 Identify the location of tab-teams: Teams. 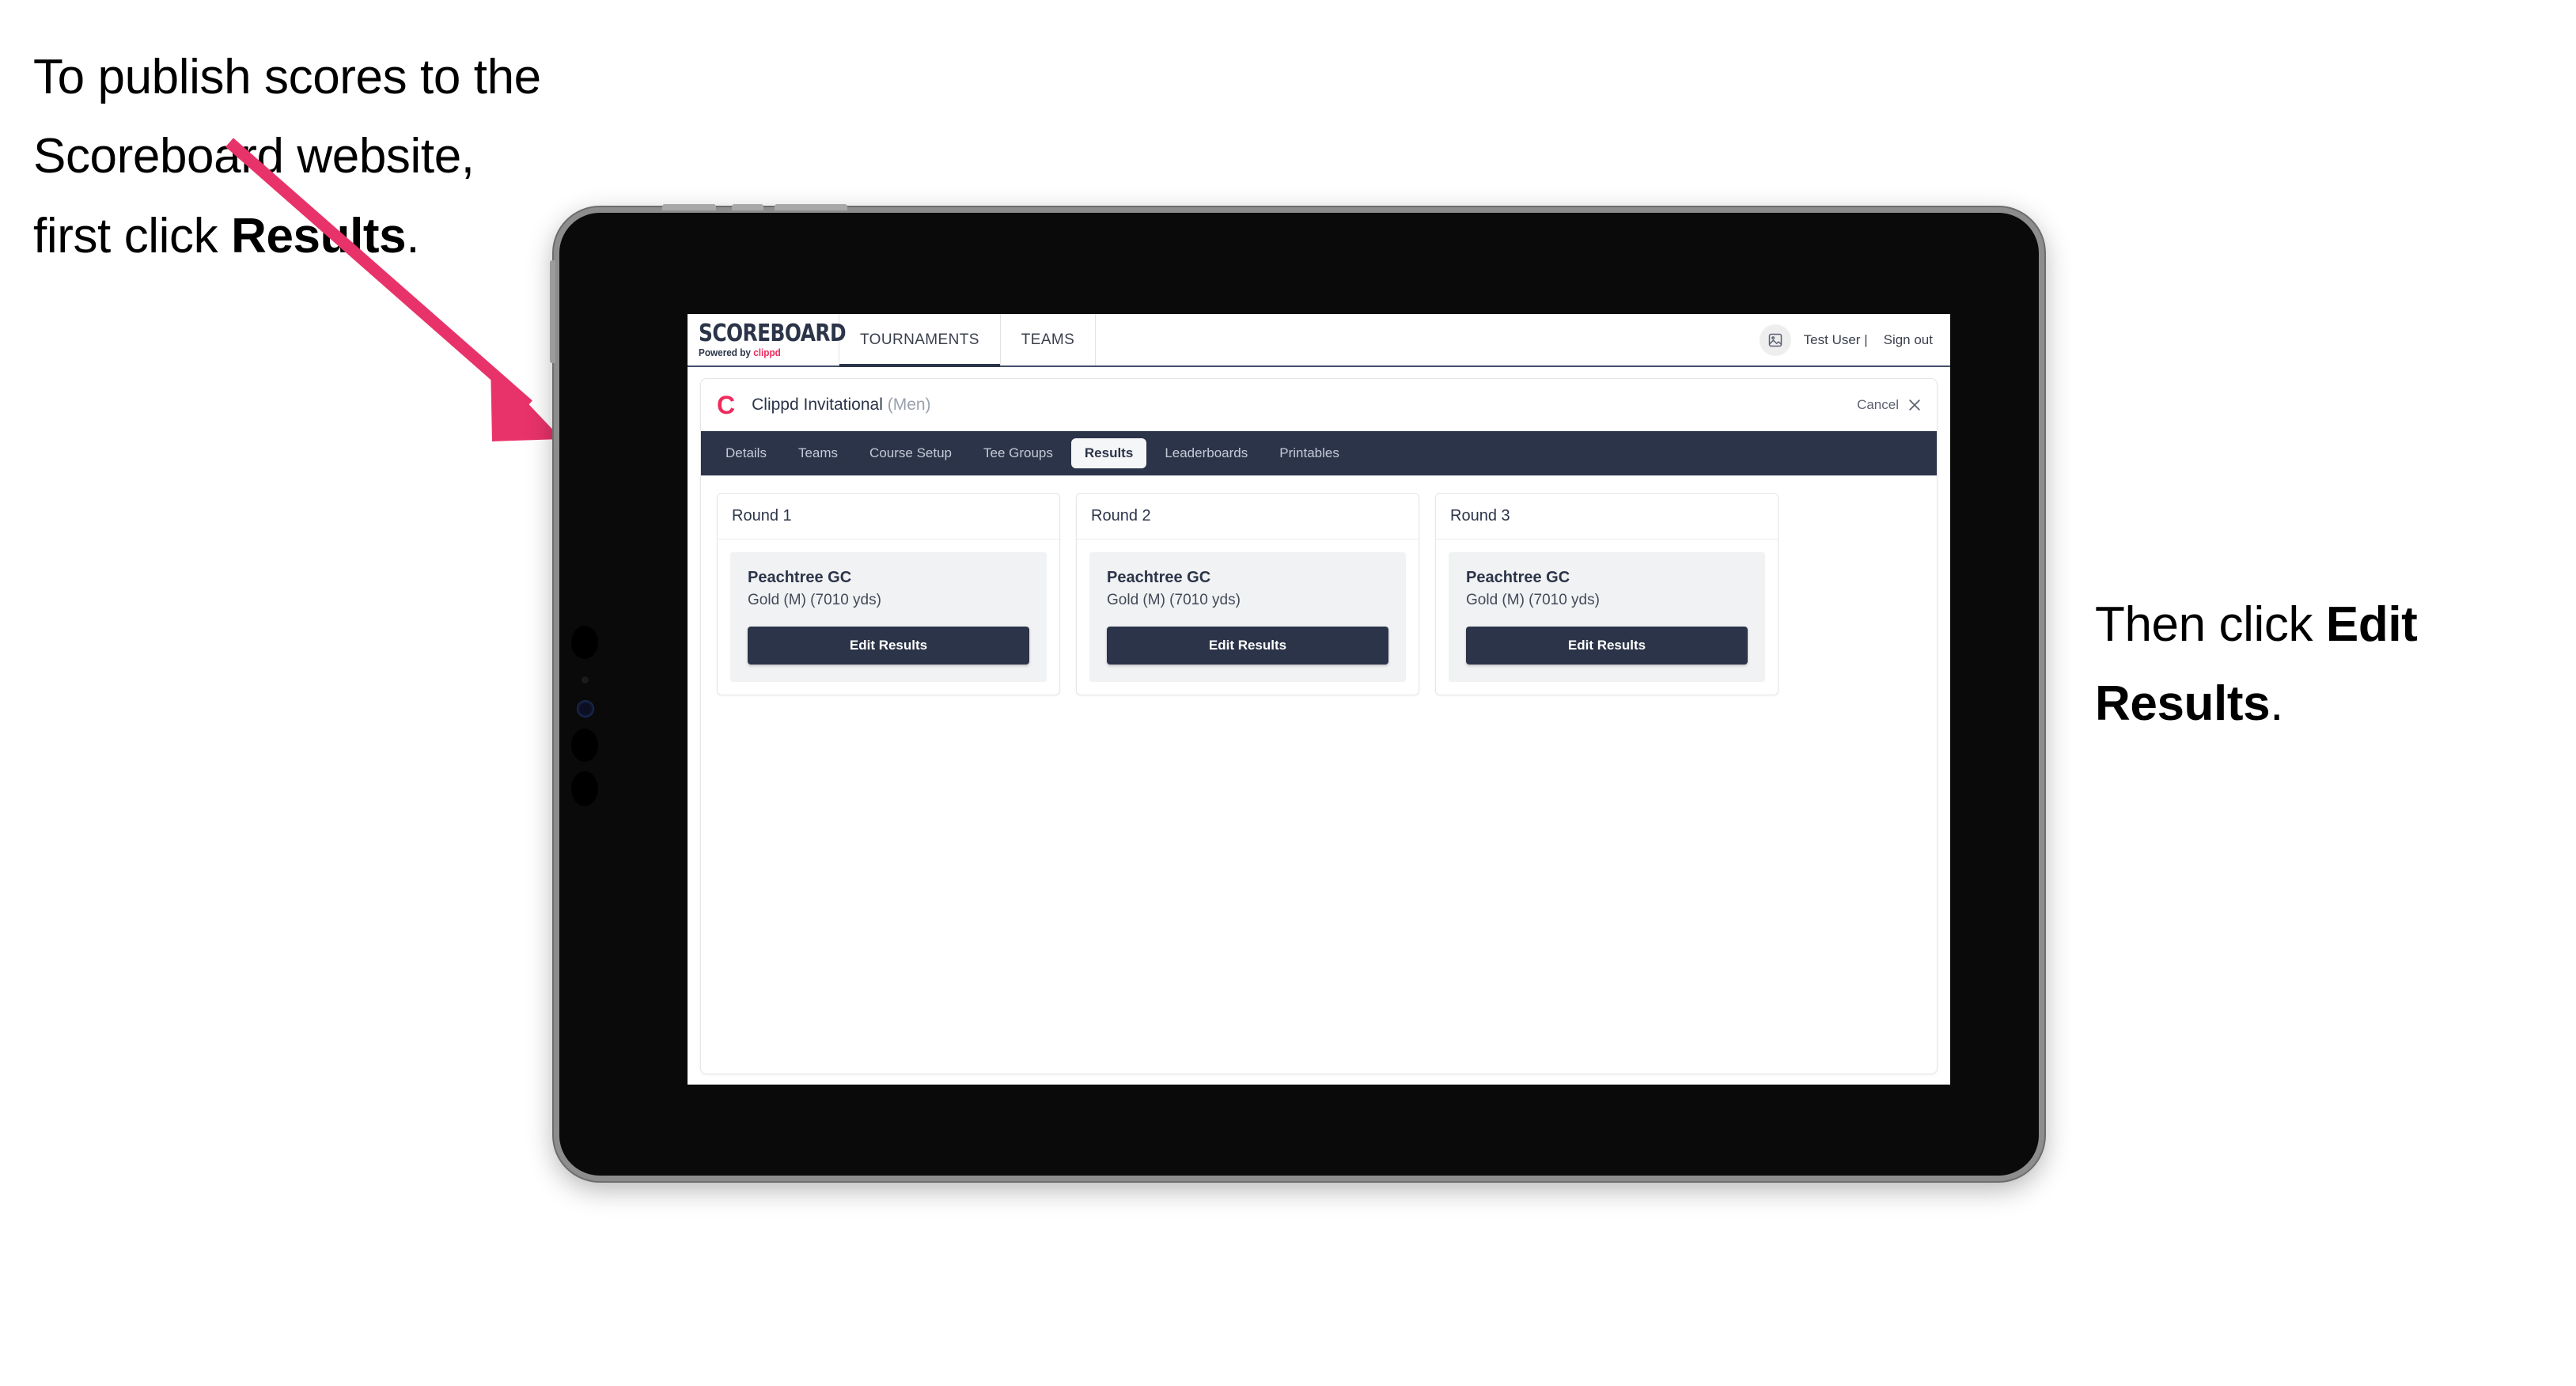
(818, 453).